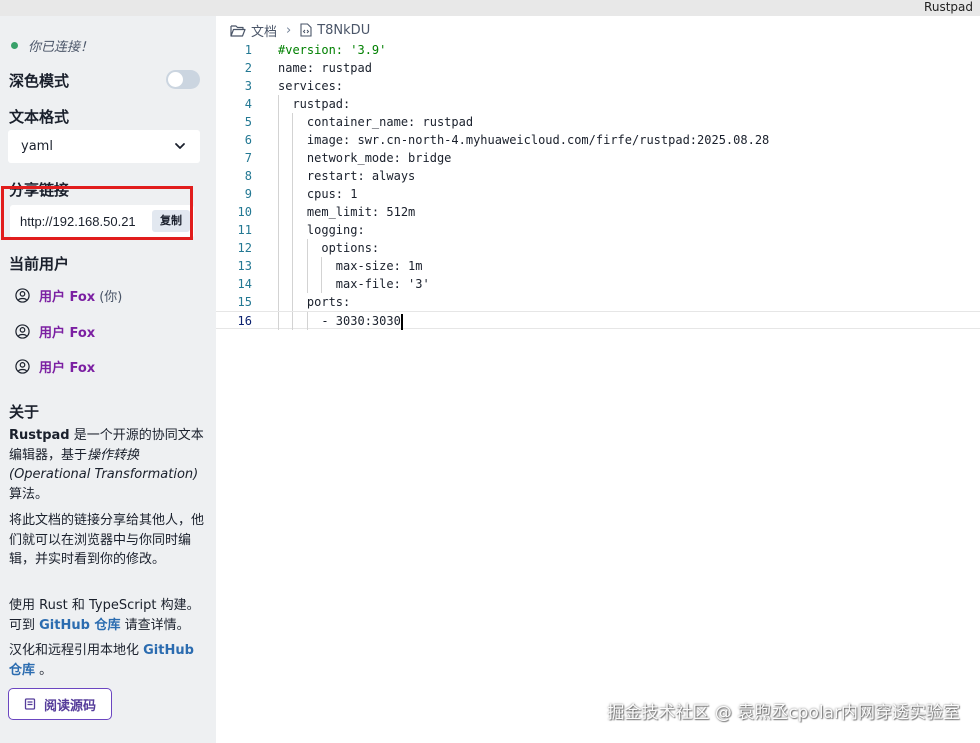  What do you see at coordinates (76, 650) in the screenshot?
I see `about-text: 汉化和远程引用本地化` at bounding box center [76, 650].